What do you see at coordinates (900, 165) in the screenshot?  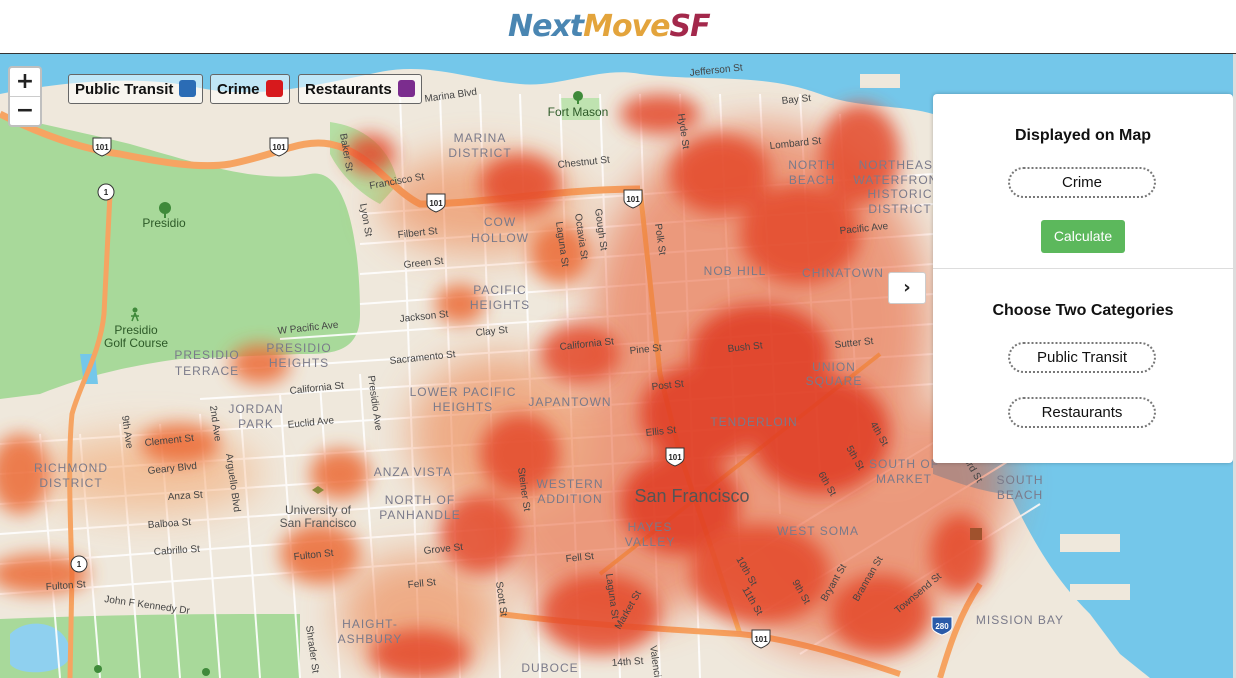 I see `label-ne-1: NORTHEAST` at bounding box center [900, 165].